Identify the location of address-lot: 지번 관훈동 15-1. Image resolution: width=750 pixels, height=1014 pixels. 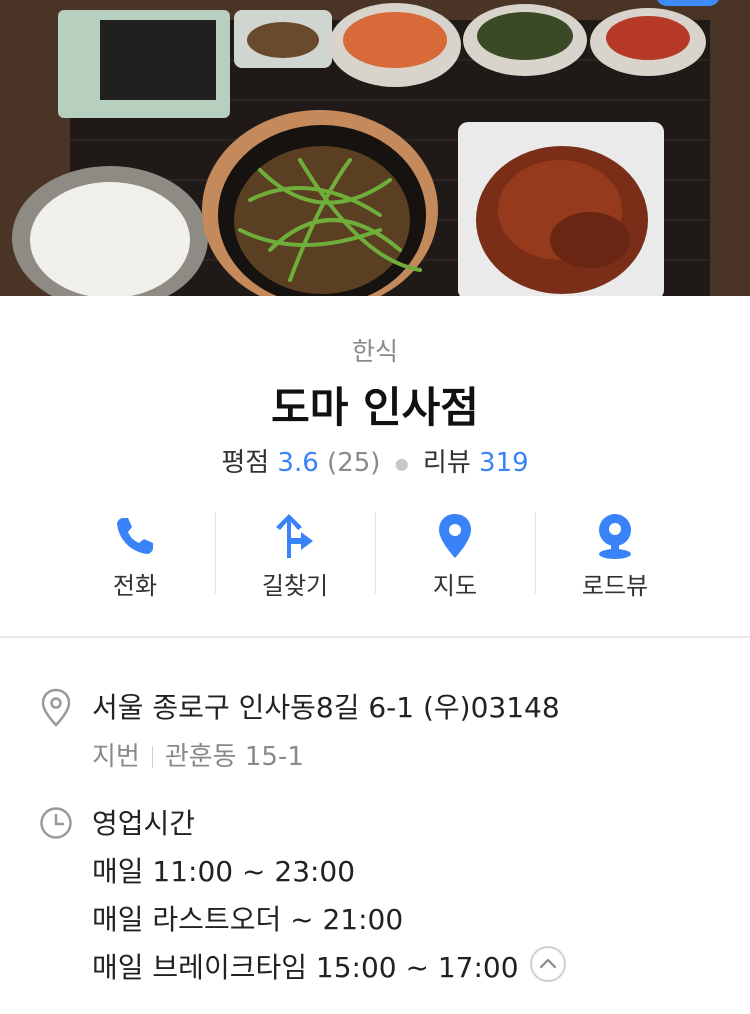
(198, 754).